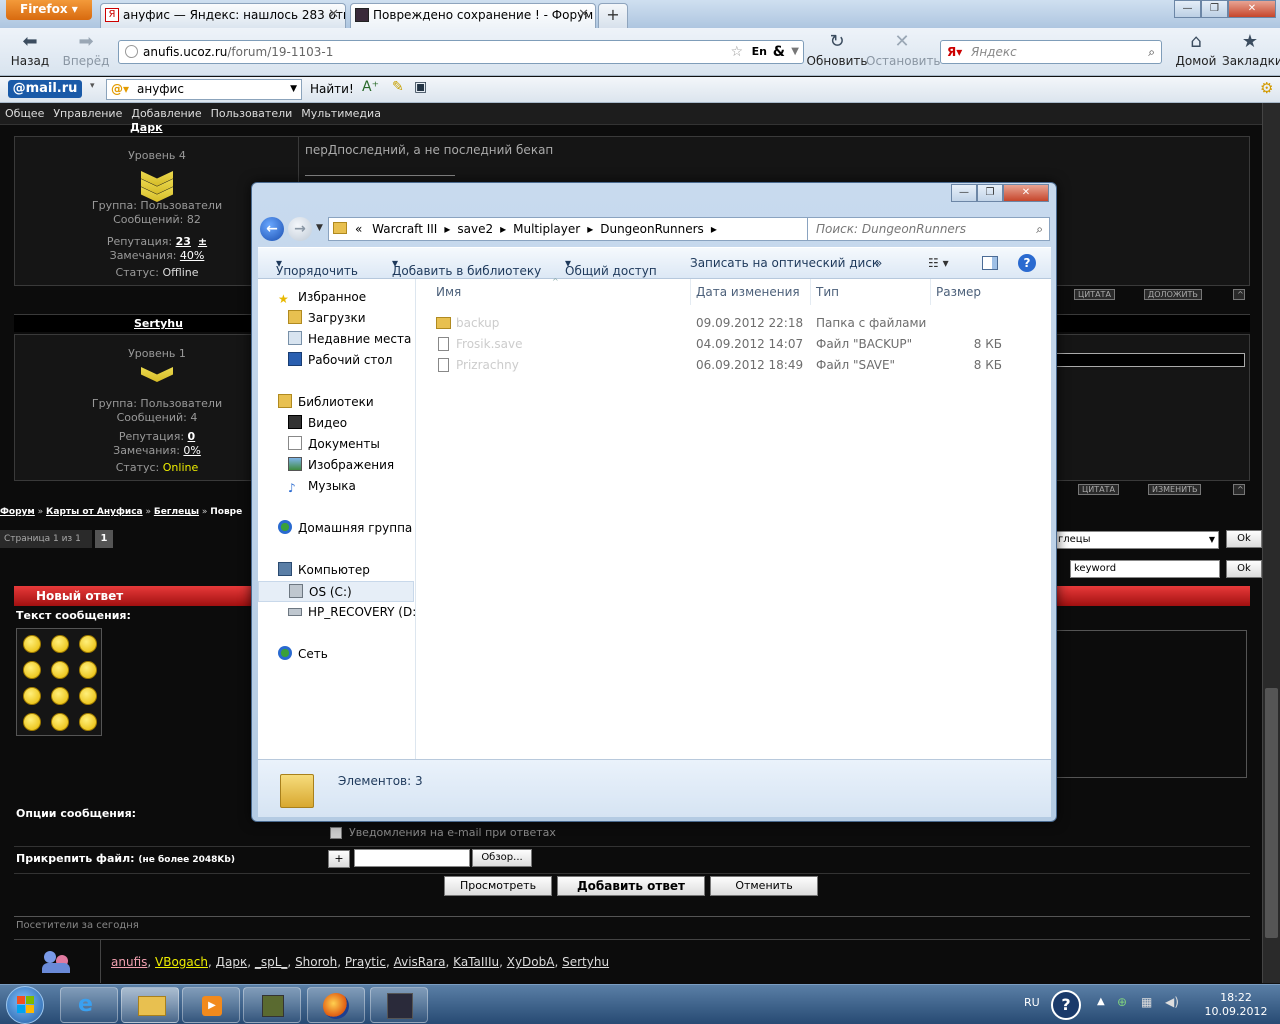 This screenshot has width=1280, height=1024. I want to click on keyword-input: keyword, so click(1145, 569).